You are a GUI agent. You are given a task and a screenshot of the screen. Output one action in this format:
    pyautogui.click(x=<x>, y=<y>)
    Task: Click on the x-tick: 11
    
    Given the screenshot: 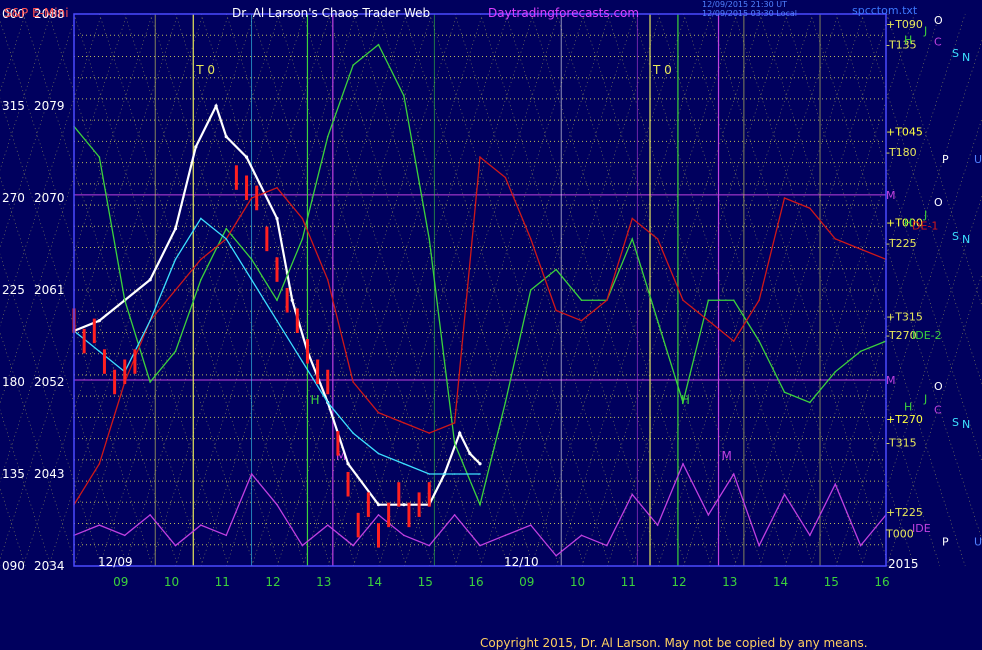 What is the action you would take?
    pyautogui.click(x=222, y=582)
    